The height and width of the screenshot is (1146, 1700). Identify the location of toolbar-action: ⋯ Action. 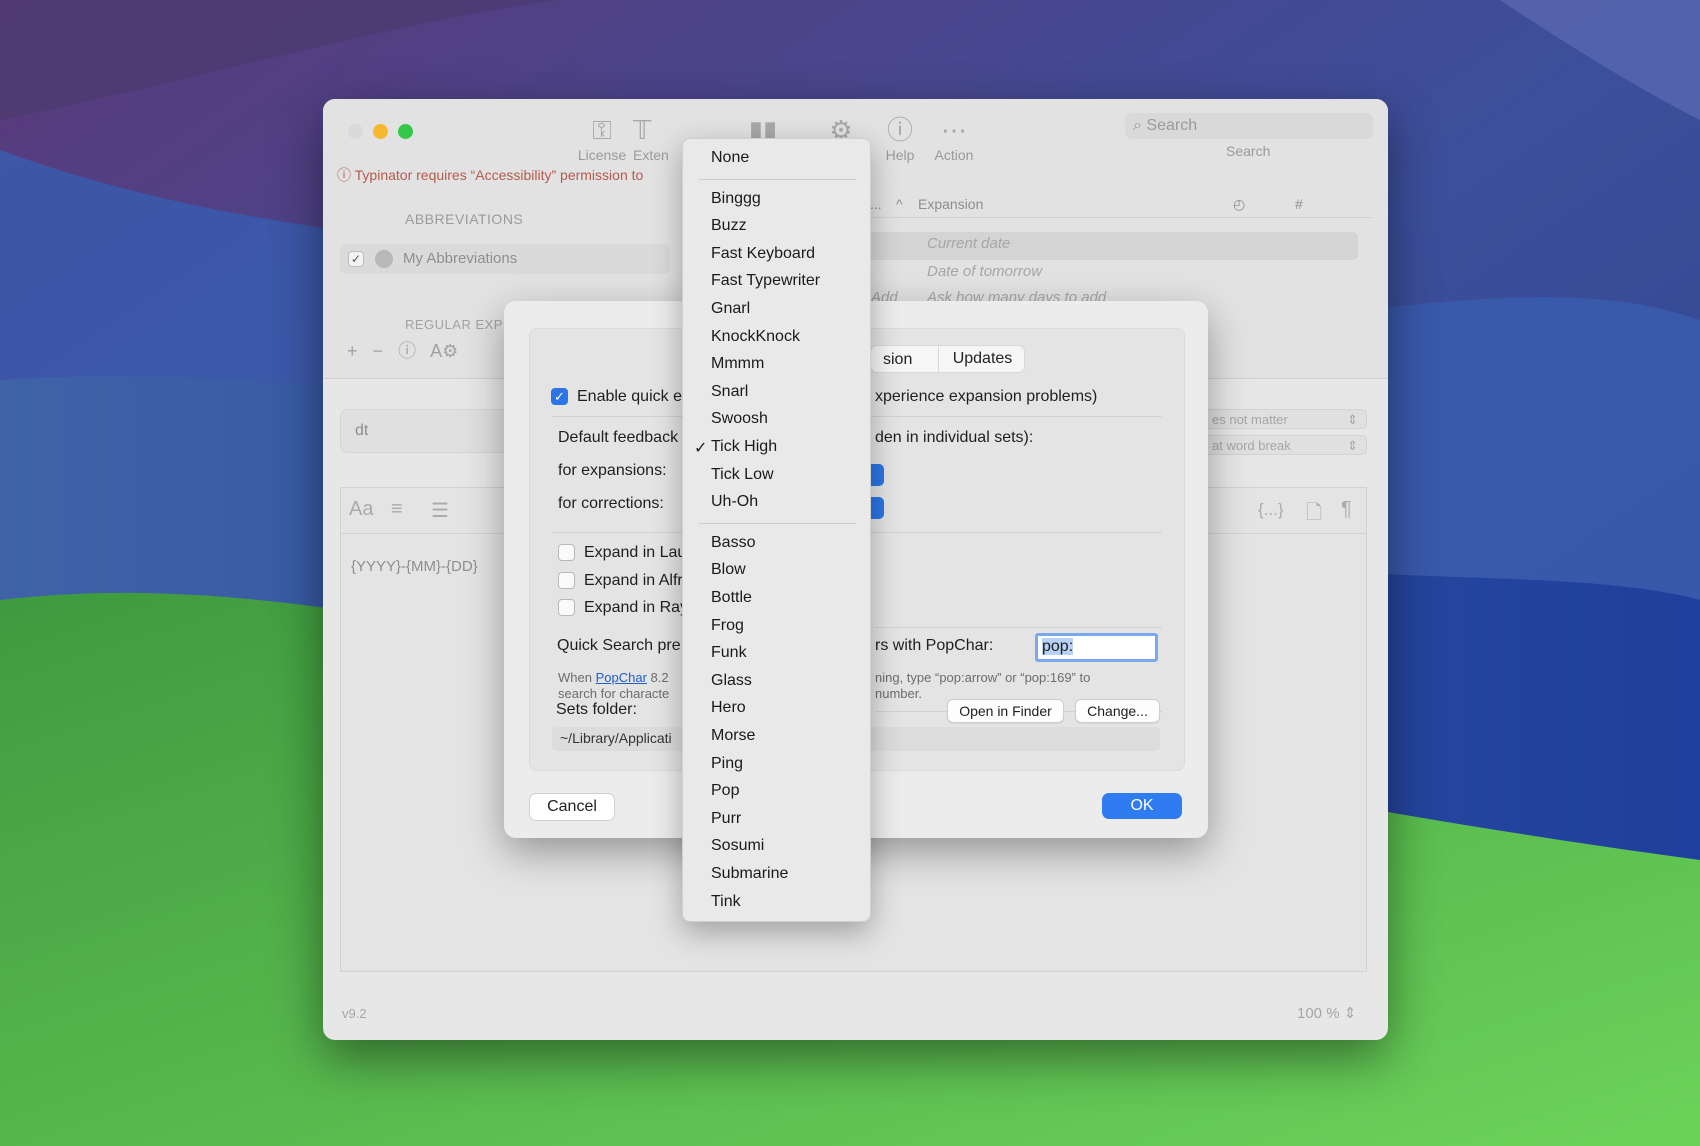
(954, 138).